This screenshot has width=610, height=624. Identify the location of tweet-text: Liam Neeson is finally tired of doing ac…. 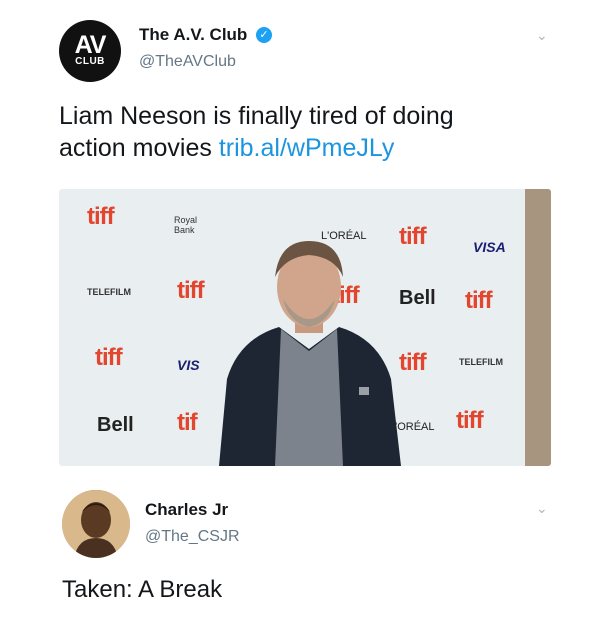
(309, 132).